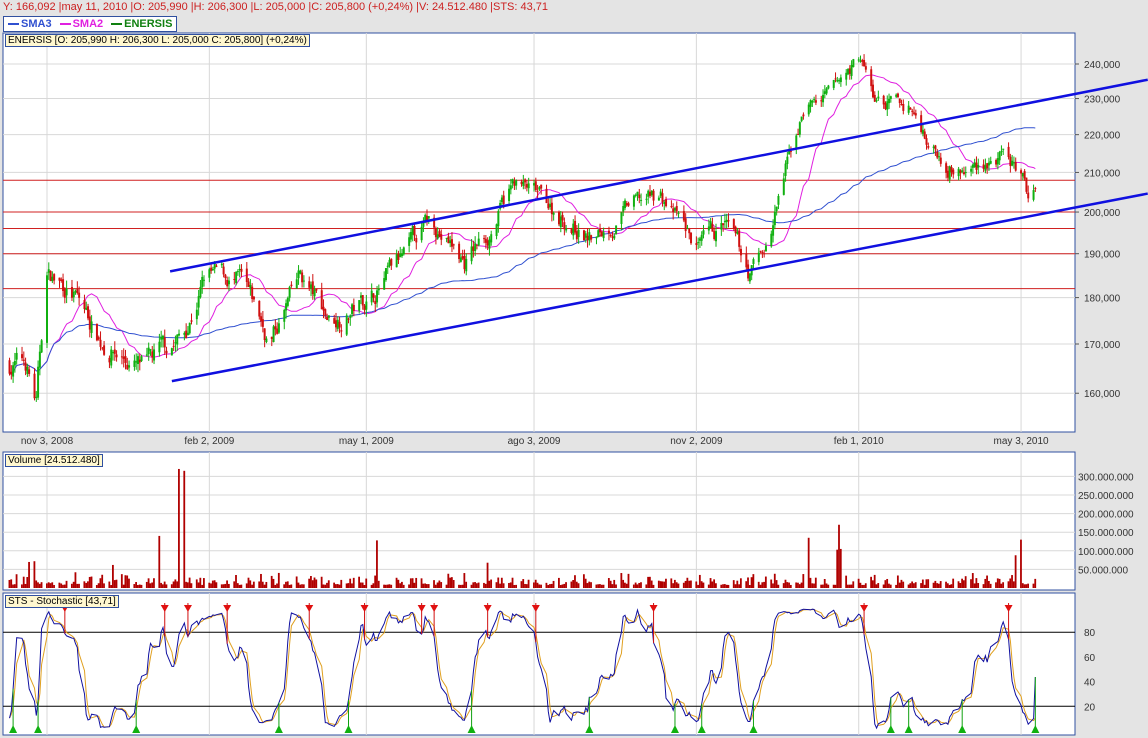 Image resolution: width=1148 pixels, height=738 pixels. I want to click on date-tick-label: may 1, 2009, so click(366, 441).